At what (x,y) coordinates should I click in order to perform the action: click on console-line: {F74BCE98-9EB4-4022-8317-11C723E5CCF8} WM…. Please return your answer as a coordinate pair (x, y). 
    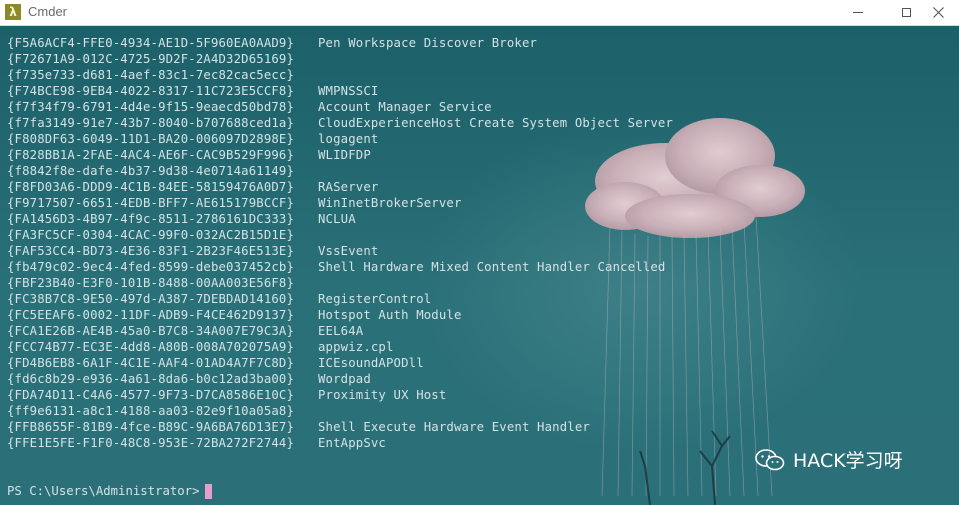
    Looking at the image, I should click on (340, 91).